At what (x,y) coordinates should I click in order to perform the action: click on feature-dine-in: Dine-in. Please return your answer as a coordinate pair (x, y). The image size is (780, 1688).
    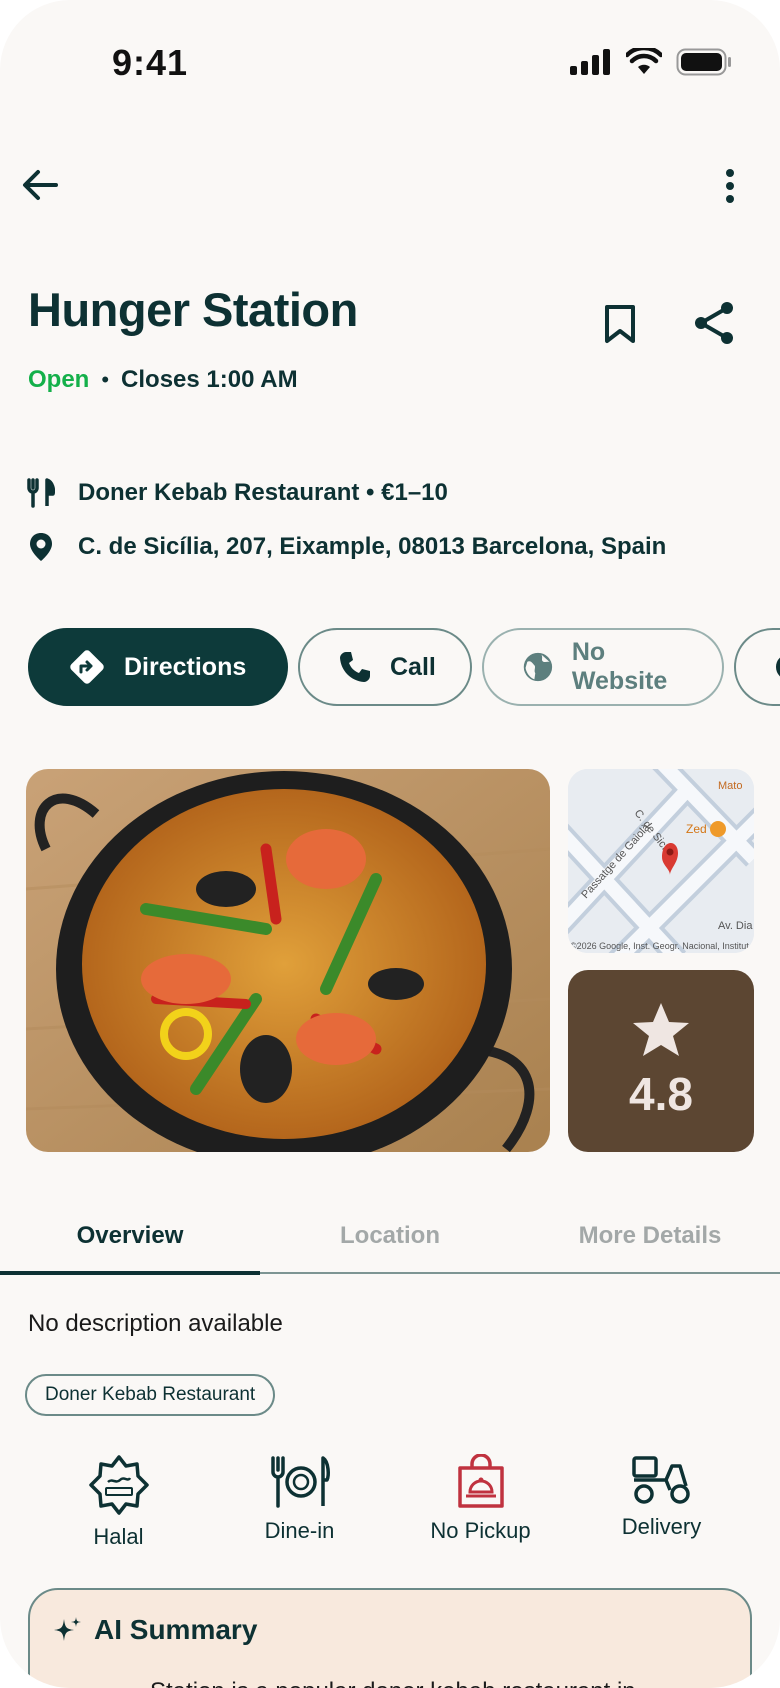
    Looking at the image, I should click on (299, 1502).